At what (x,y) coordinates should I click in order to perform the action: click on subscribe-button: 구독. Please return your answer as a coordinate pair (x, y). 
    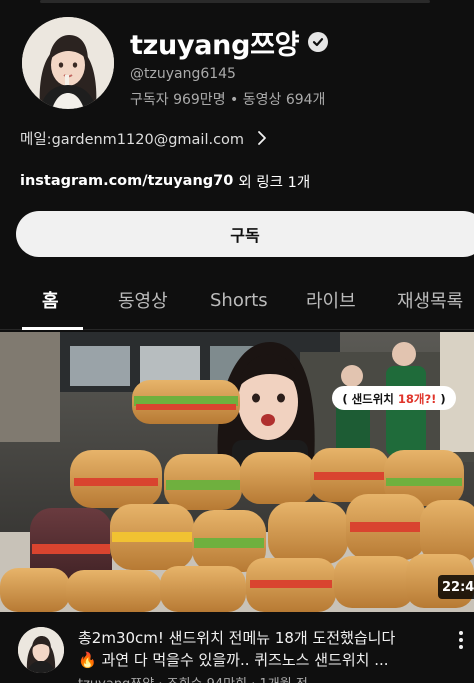
    Looking at the image, I should click on (245, 234).